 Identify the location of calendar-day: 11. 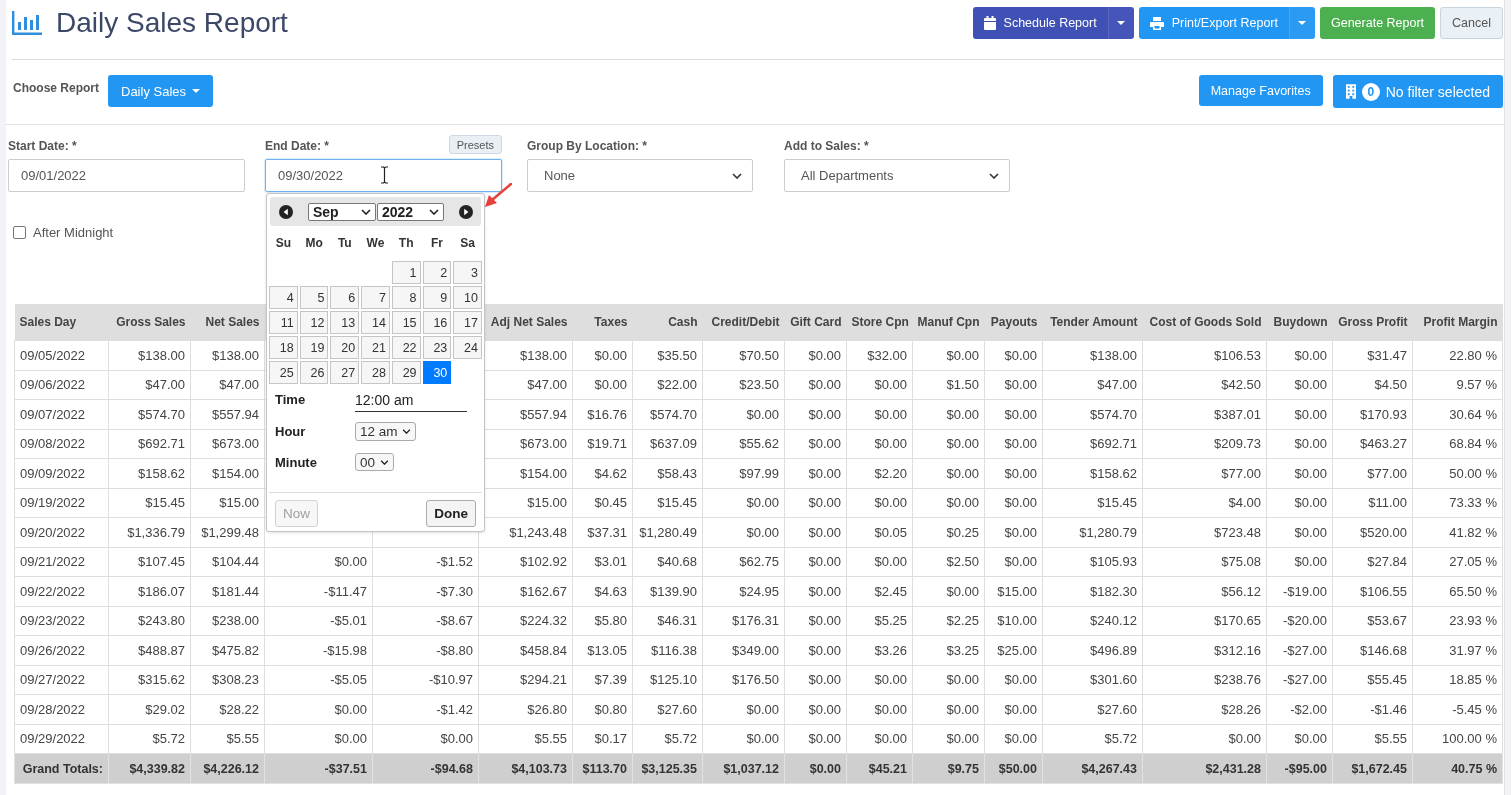
(283, 322).